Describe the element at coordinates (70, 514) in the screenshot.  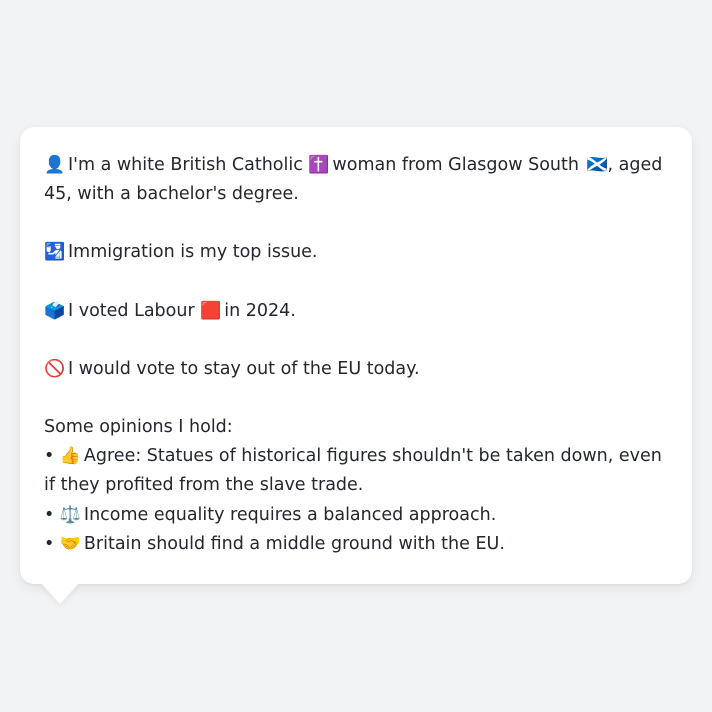
I see `scales-icon: ⚖️` at that location.